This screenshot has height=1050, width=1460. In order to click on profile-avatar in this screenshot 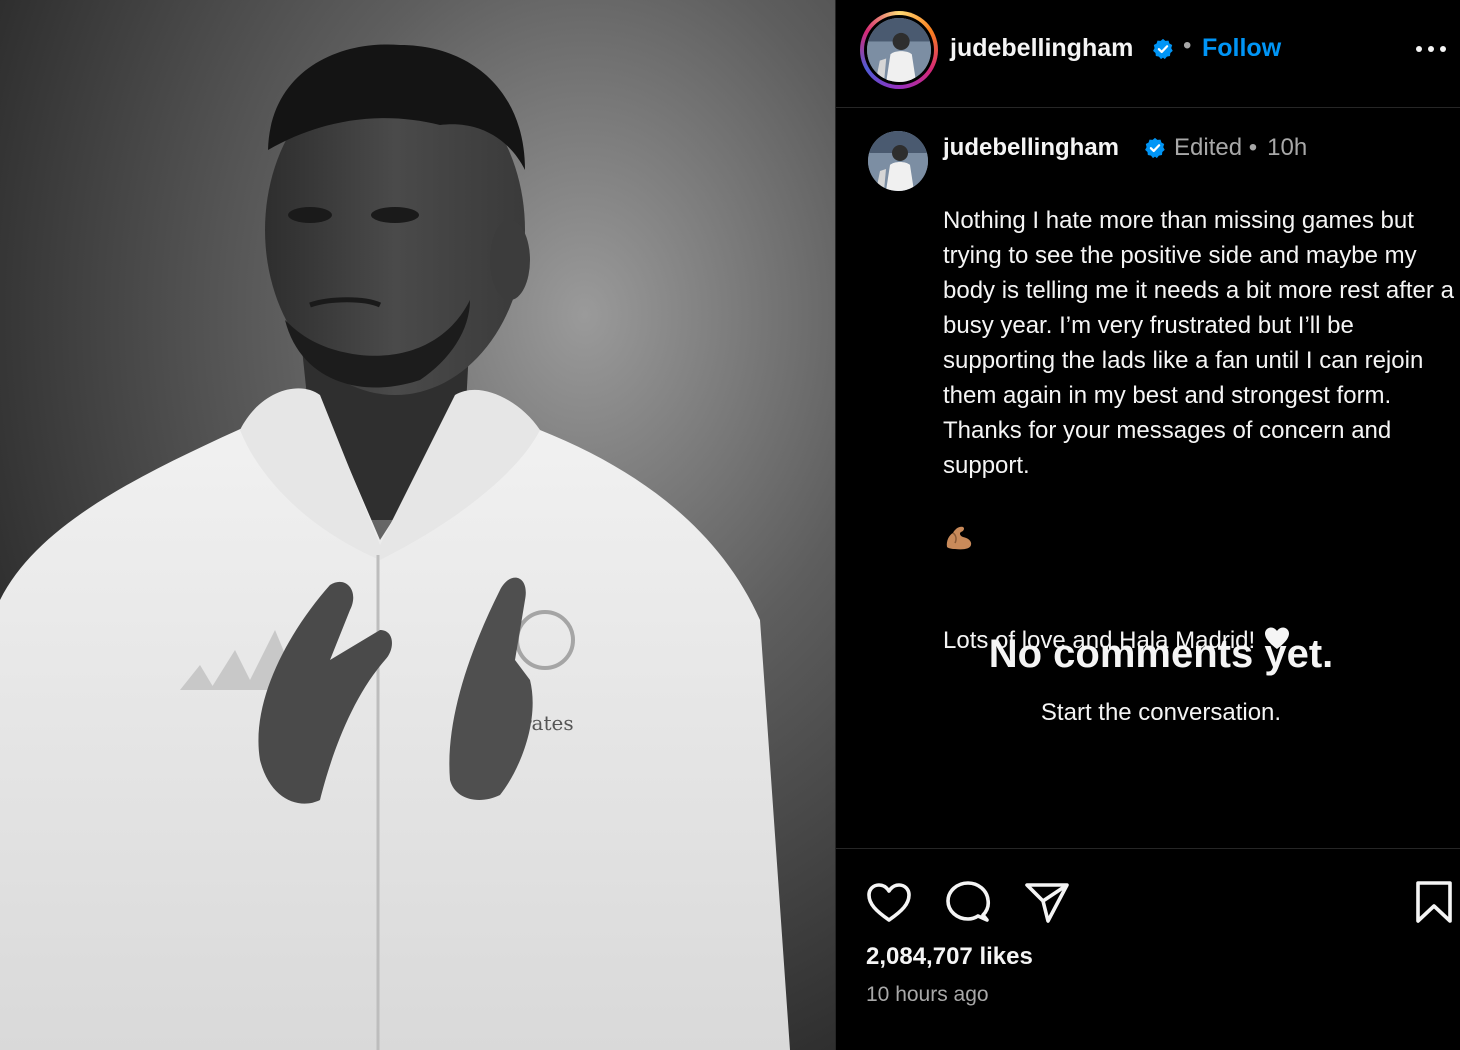, I will do `click(899, 50)`.